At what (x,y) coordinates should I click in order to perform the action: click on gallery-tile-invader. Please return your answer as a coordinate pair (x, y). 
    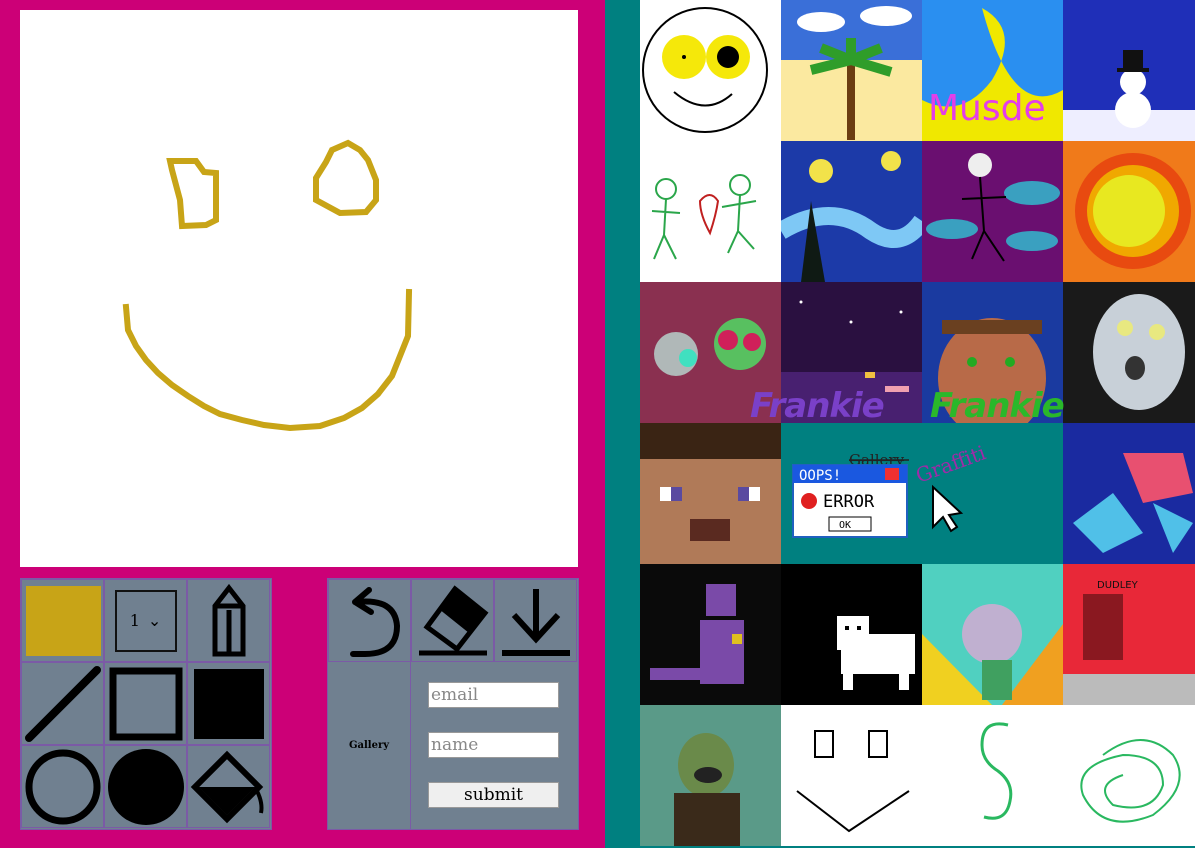
    Looking at the image, I should click on (710, 352).